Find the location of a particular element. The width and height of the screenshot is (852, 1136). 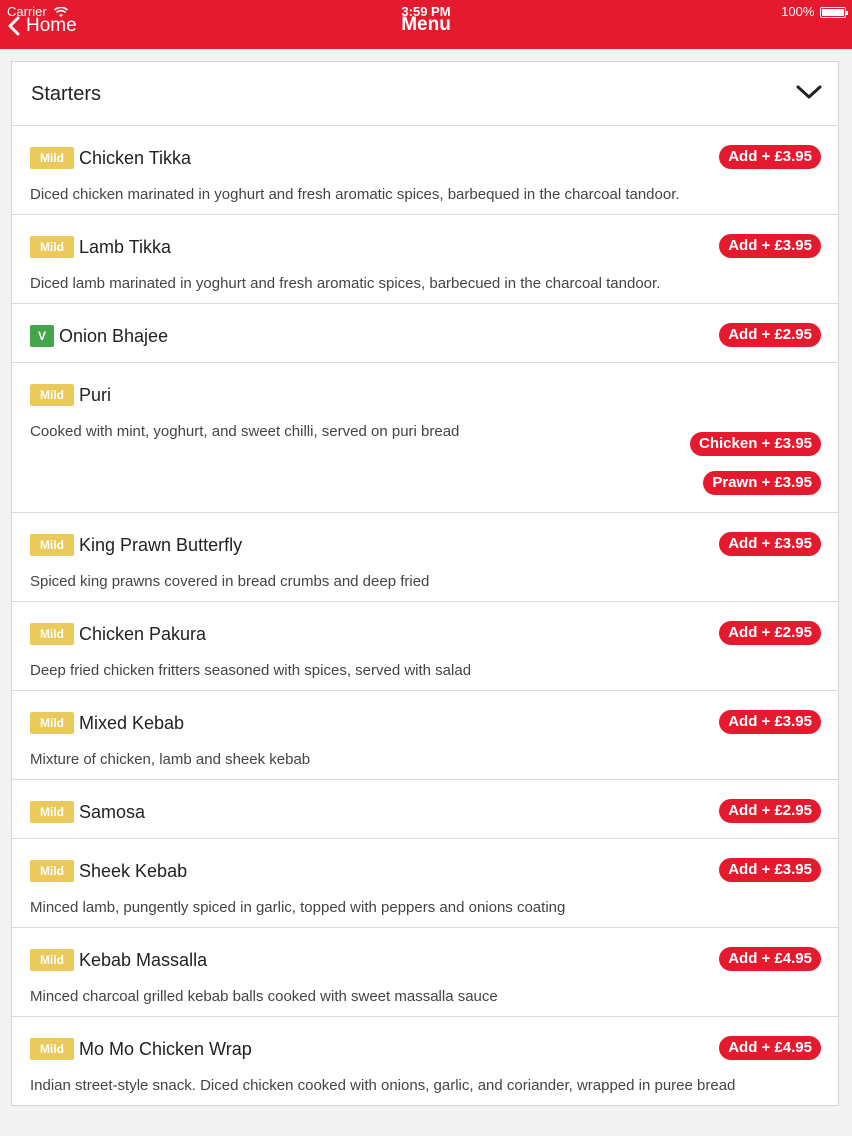

vegetarian-badge: V is located at coordinates (42, 336).